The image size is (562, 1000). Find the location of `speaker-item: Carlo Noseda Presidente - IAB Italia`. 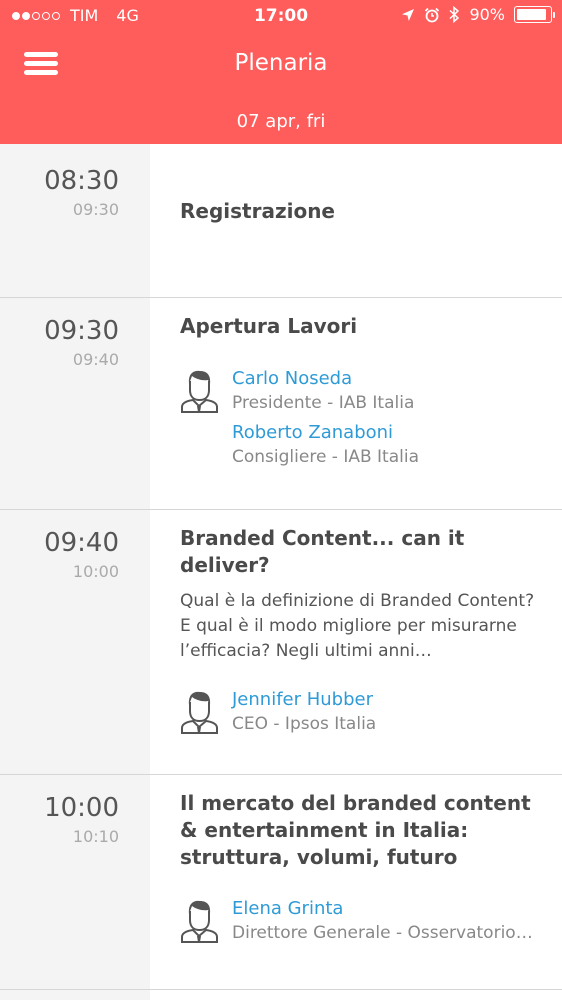

speaker-item: Carlo Noseda Presidente - IAB Italia is located at coordinates (360, 391).